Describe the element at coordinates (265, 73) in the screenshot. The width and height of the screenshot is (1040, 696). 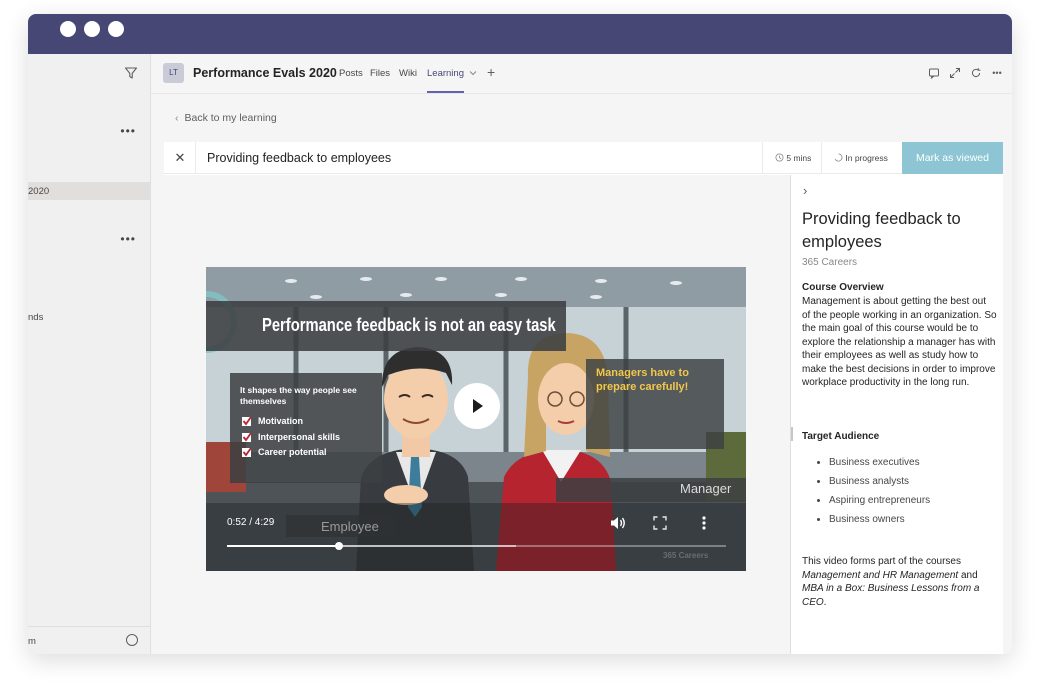
I see `team-name: Performance Evals 2020` at that location.